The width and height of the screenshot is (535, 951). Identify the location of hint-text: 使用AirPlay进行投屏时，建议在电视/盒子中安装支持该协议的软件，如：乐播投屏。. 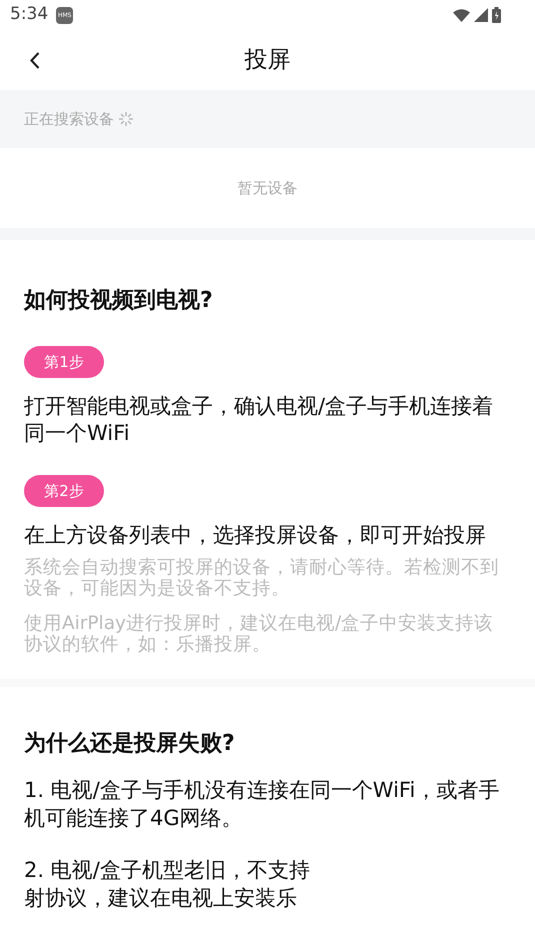
(259, 634).